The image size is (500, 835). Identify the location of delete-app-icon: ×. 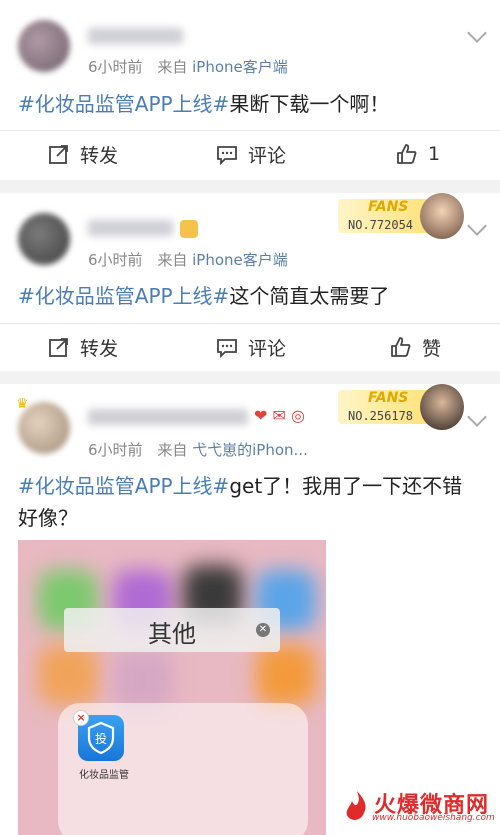
(81, 718).